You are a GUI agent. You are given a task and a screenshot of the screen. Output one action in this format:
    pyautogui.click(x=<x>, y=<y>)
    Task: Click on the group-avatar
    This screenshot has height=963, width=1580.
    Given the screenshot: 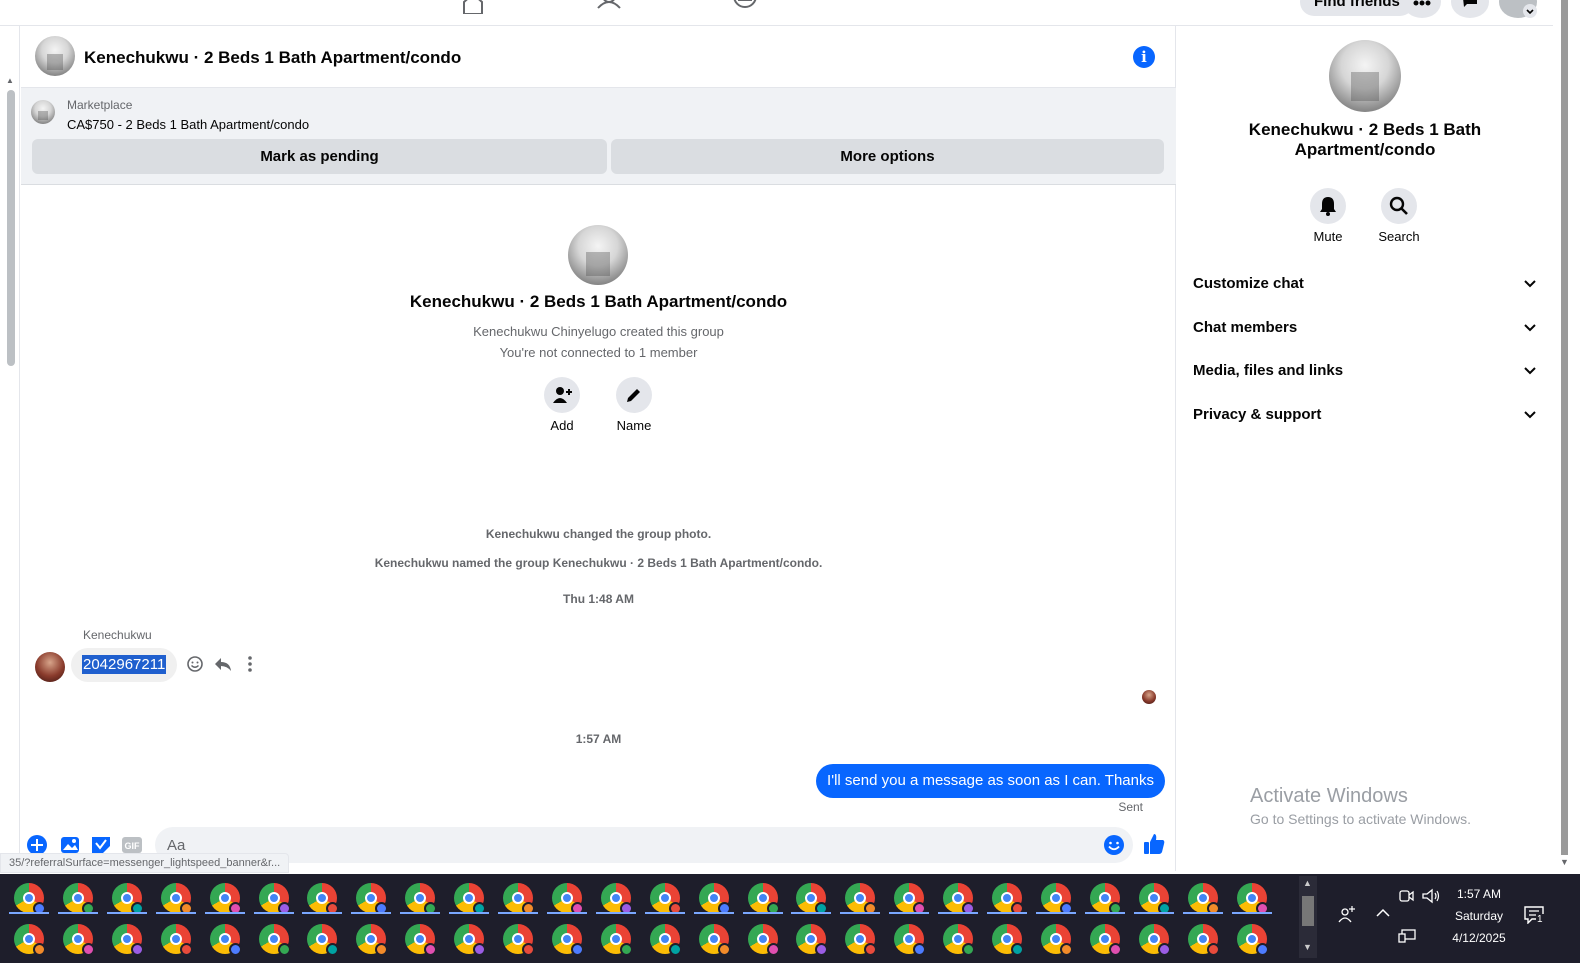 What is the action you would take?
    pyautogui.click(x=55, y=56)
    